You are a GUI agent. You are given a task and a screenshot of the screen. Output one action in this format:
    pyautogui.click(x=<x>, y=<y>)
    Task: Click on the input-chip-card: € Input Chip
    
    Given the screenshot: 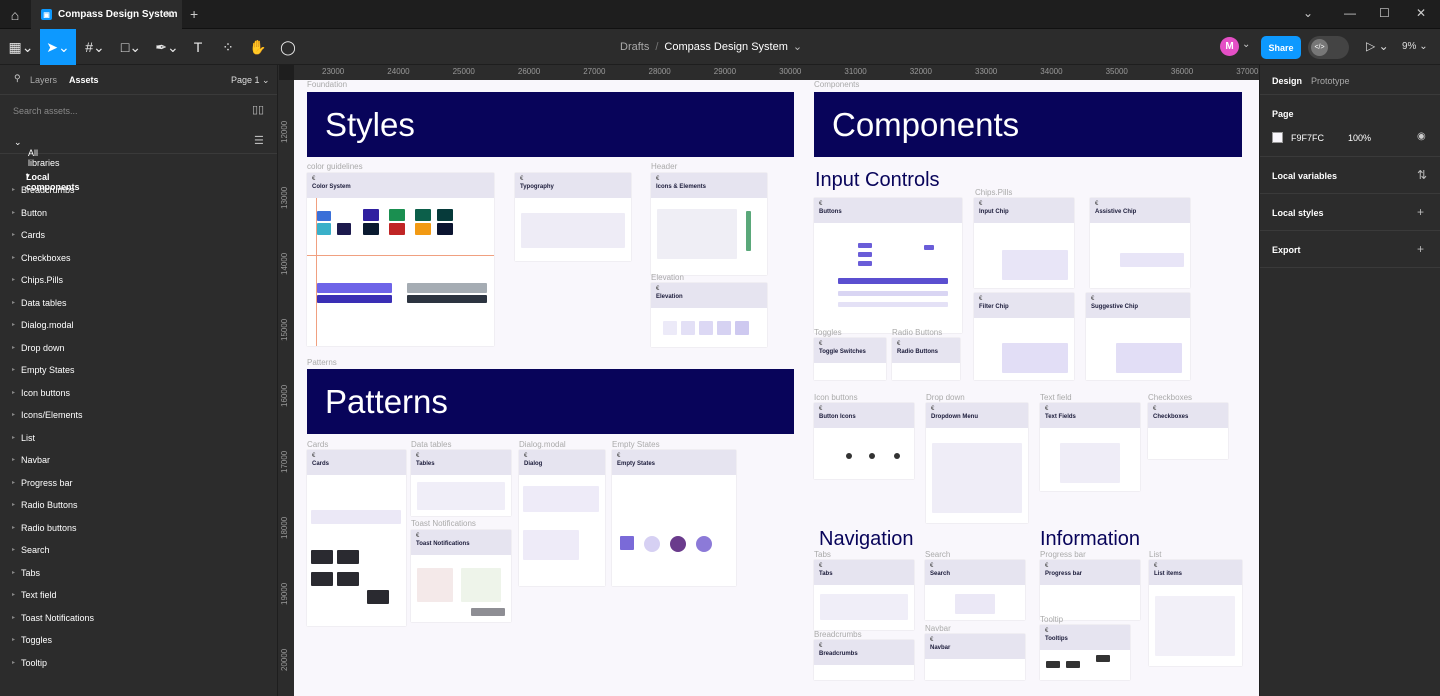 What is the action you would take?
    pyautogui.click(x=1024, y=243)
    